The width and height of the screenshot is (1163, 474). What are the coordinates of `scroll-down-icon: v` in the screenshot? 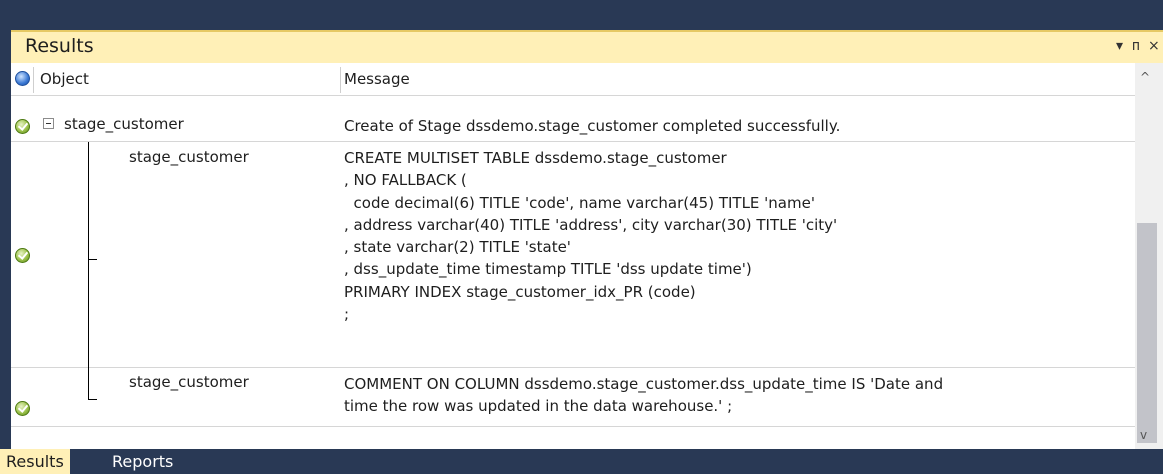 It's located at (1143, 435).